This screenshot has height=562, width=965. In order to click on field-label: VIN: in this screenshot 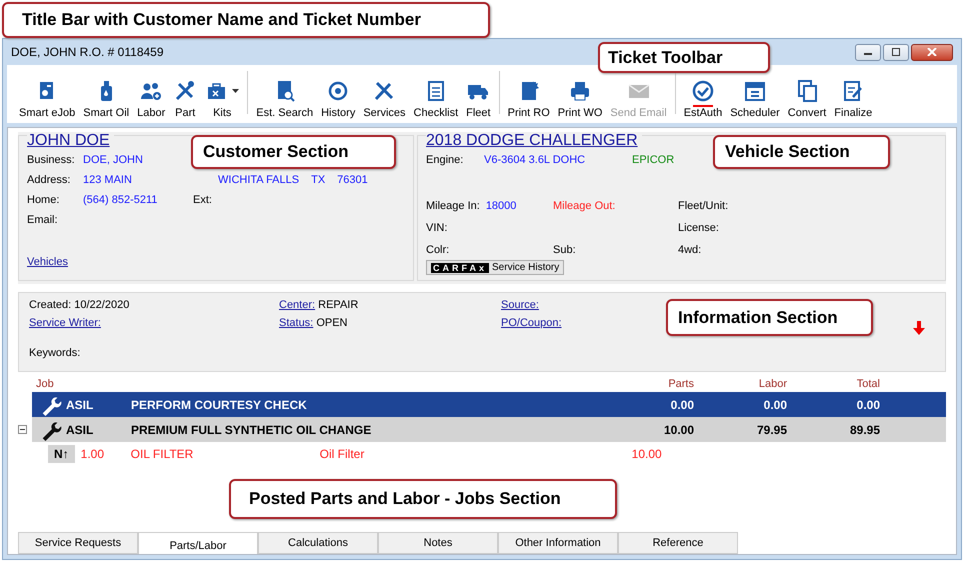, I will do `click(437, 228)`.